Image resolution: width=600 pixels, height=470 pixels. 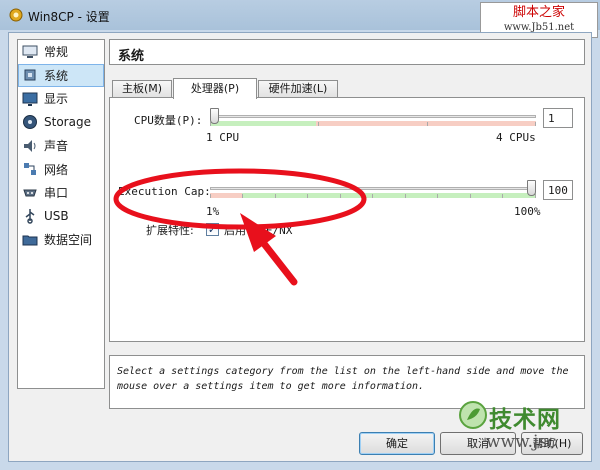 I want to click on usb-icon, so click(x=30, y=216).